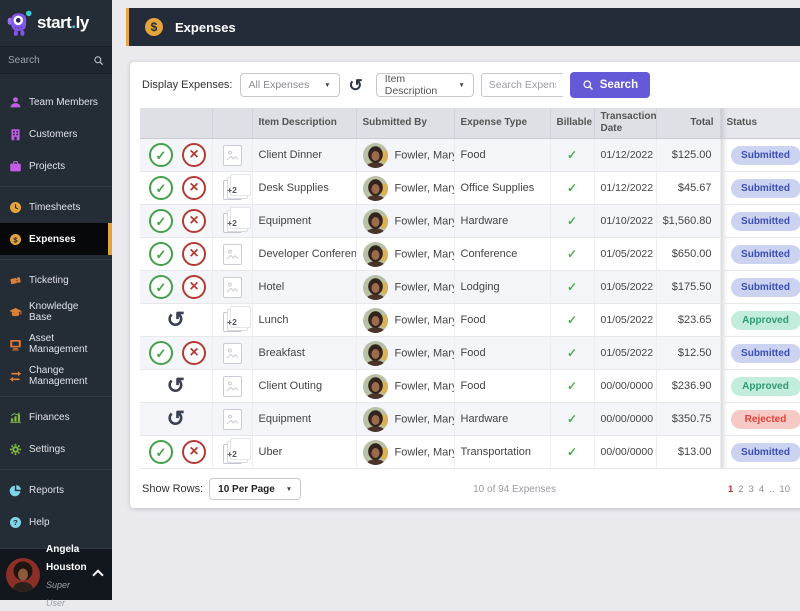  Describe the element at coordinates (50, 60) in the screenshot. I see `sidebar-search-input` at that location.